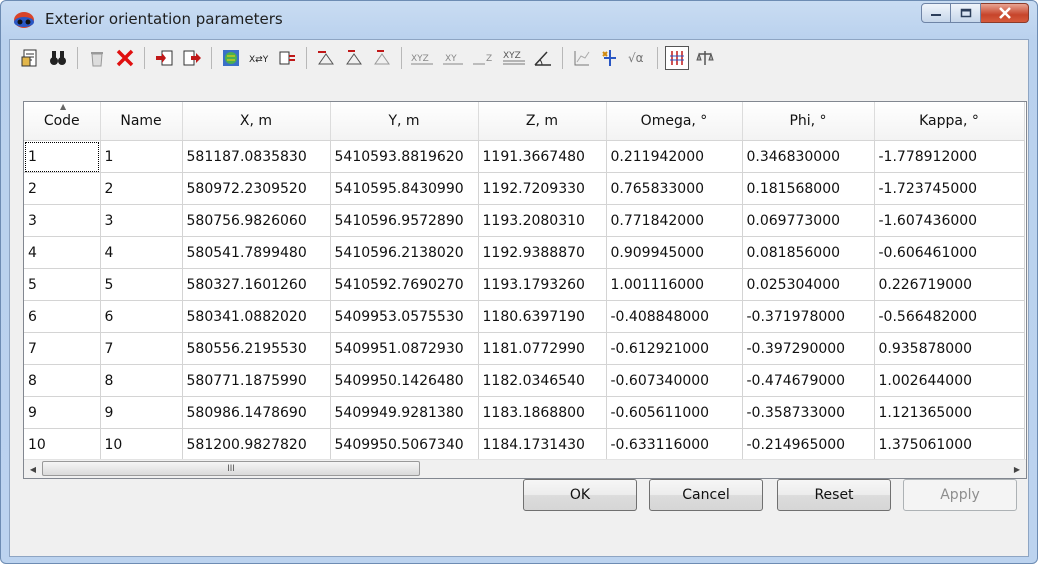  I want to click on table-cell: -0.397290000, so click(808, 348).